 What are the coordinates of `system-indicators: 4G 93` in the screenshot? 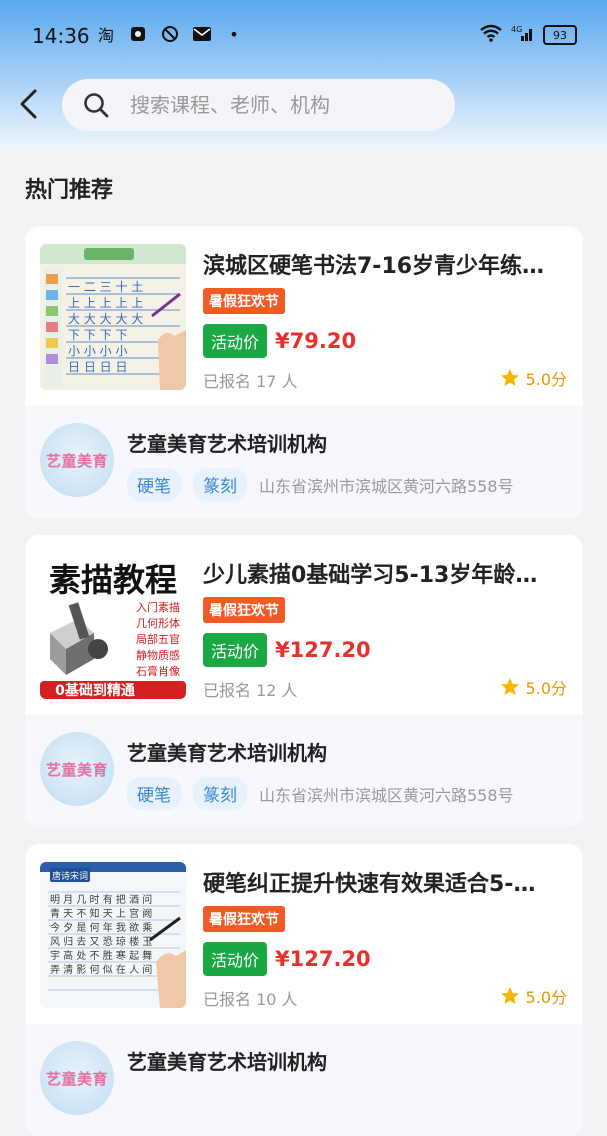 It's located at (528, 35).